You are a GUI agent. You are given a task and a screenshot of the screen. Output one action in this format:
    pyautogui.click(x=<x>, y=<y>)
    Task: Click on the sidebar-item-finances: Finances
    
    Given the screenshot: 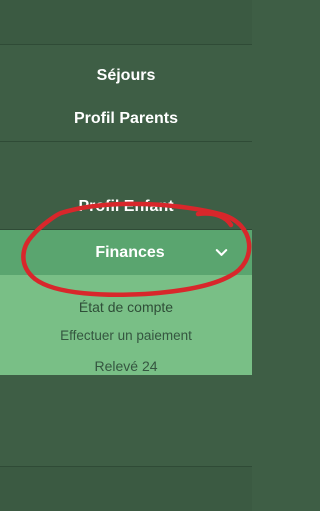 What is the action you would take?
    pyautogui.click(x=126, y=252)
    